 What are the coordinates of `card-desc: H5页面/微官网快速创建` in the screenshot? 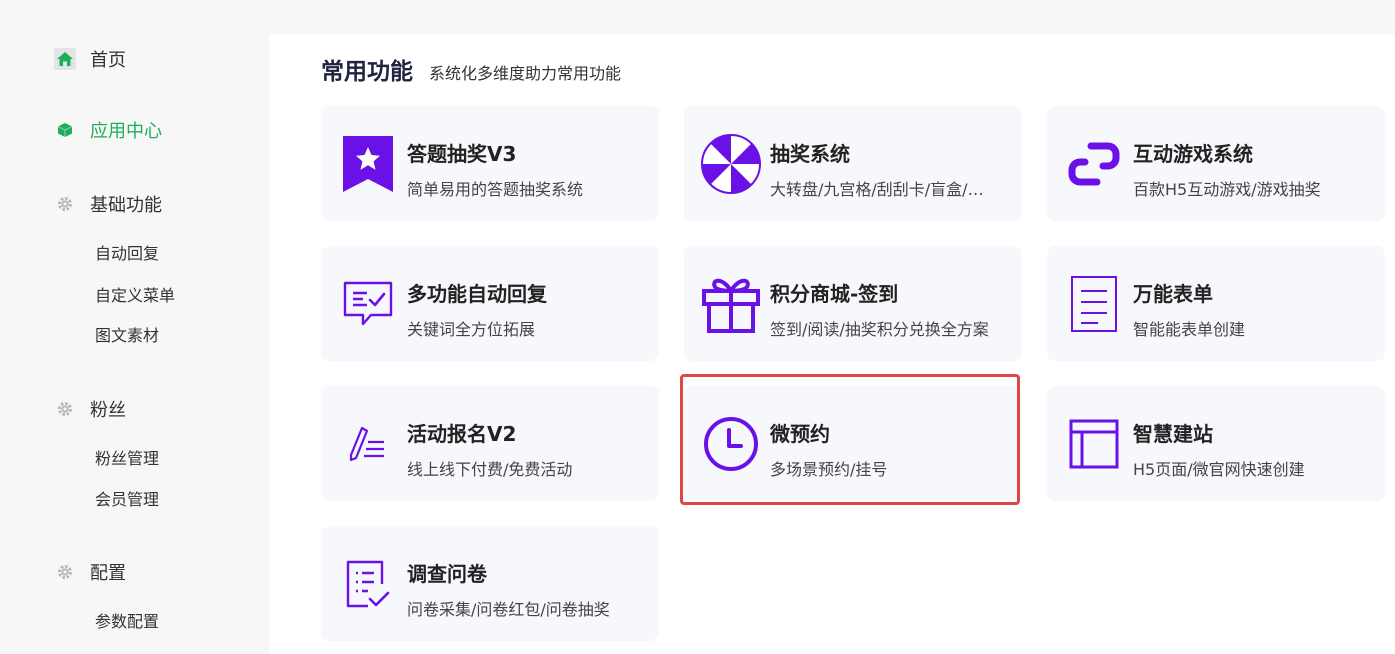 It's located at (1219, 469).